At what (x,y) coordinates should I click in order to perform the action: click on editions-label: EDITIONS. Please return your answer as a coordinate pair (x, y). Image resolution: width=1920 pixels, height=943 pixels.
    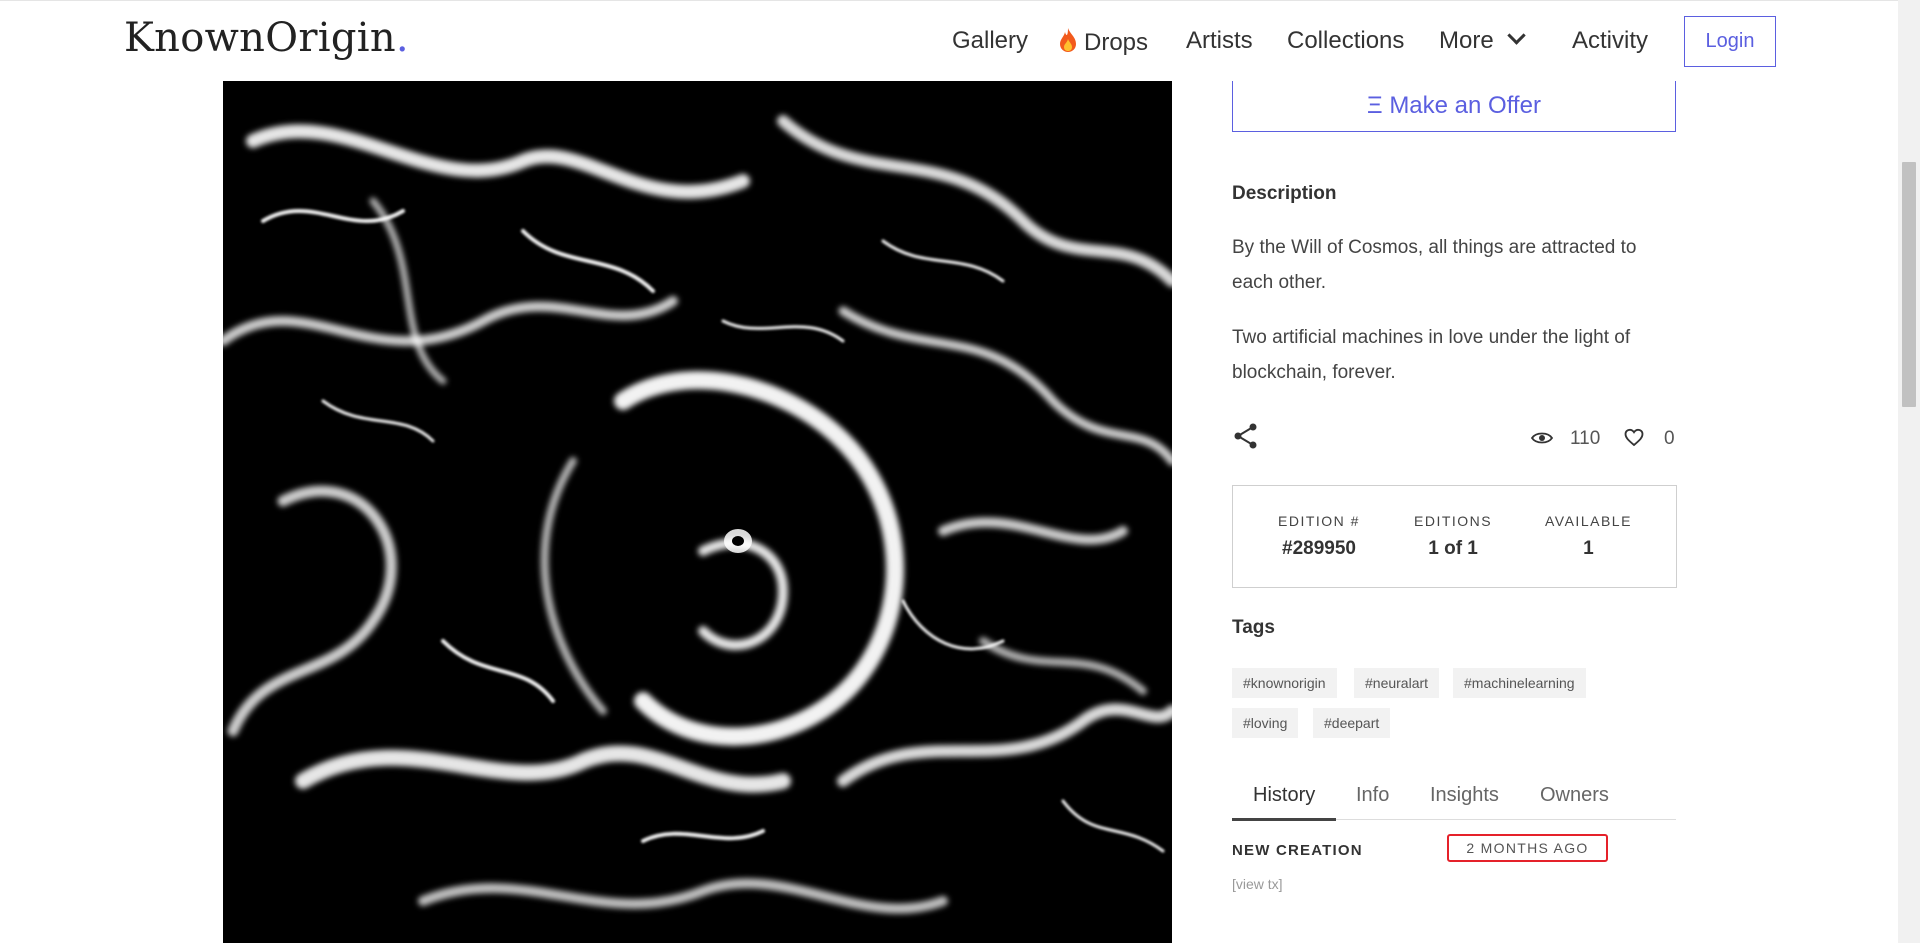
    Looking at the image, I should click on (1453, 521).